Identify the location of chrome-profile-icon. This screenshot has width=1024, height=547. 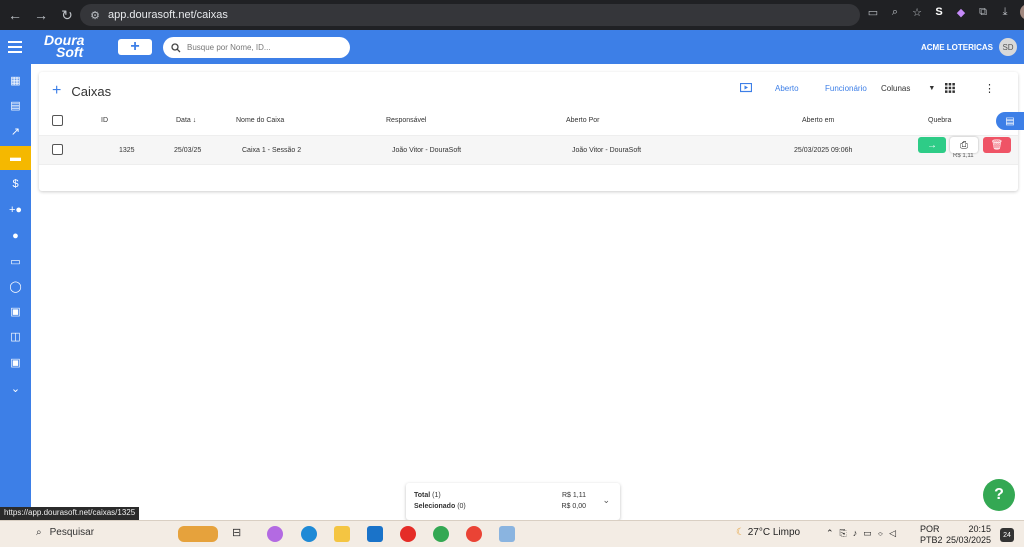
(474, 534).